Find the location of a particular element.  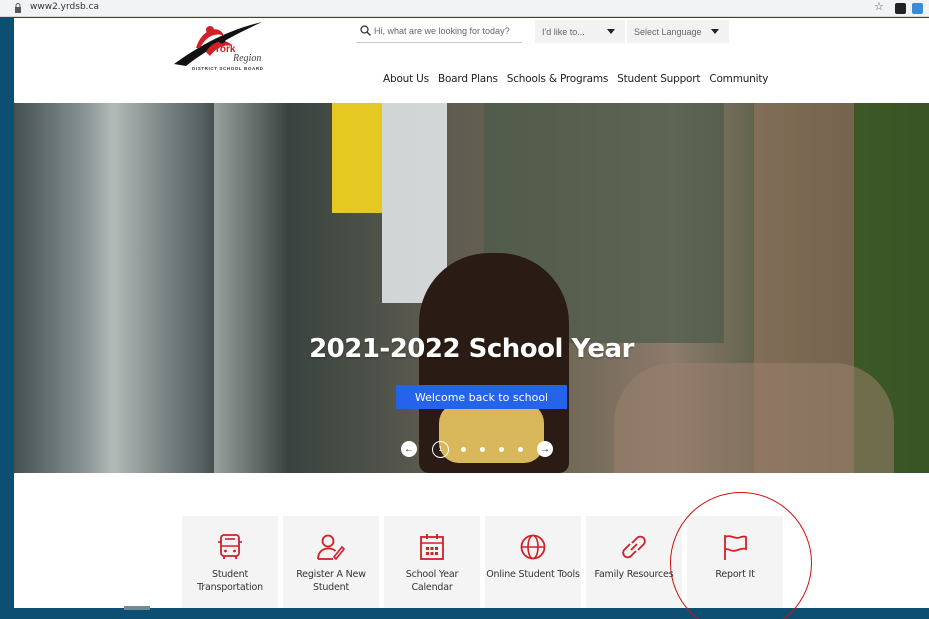

search-bar is located at coordinates (439, 31).